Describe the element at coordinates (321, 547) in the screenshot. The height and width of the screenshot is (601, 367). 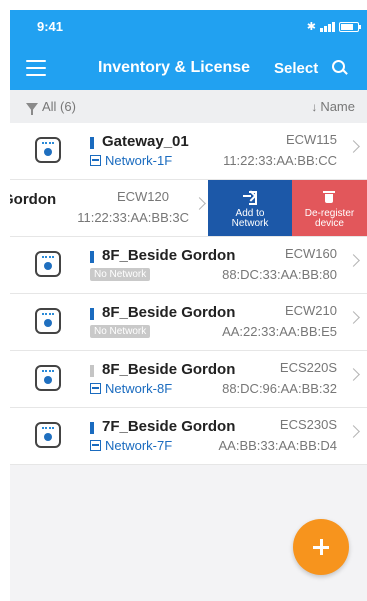
I see `add-device-button` at that location.